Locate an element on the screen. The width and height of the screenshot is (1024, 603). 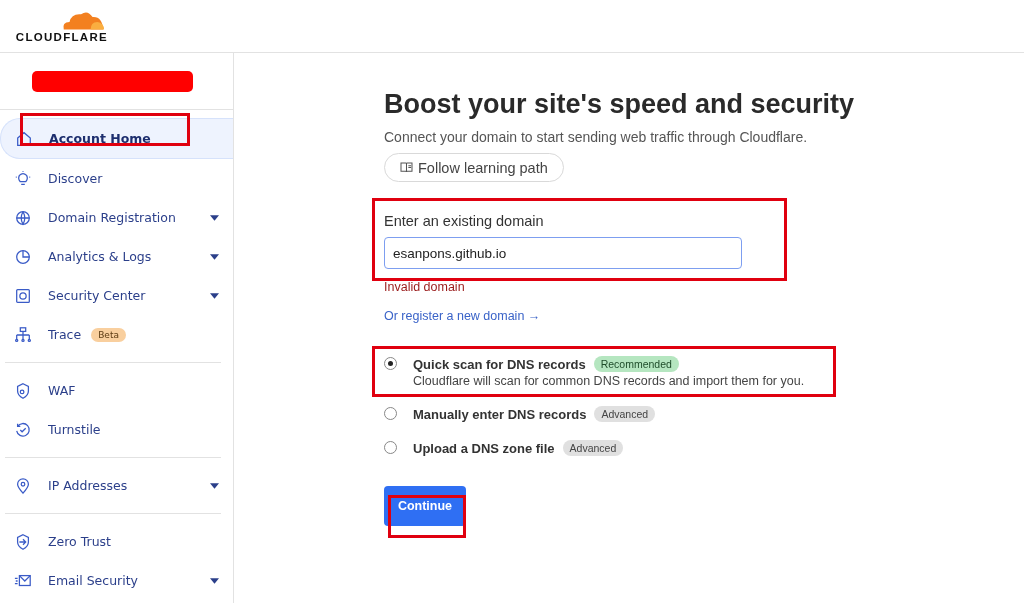
sidebar-item: IP Addresses is located at coordinates (116, 485).